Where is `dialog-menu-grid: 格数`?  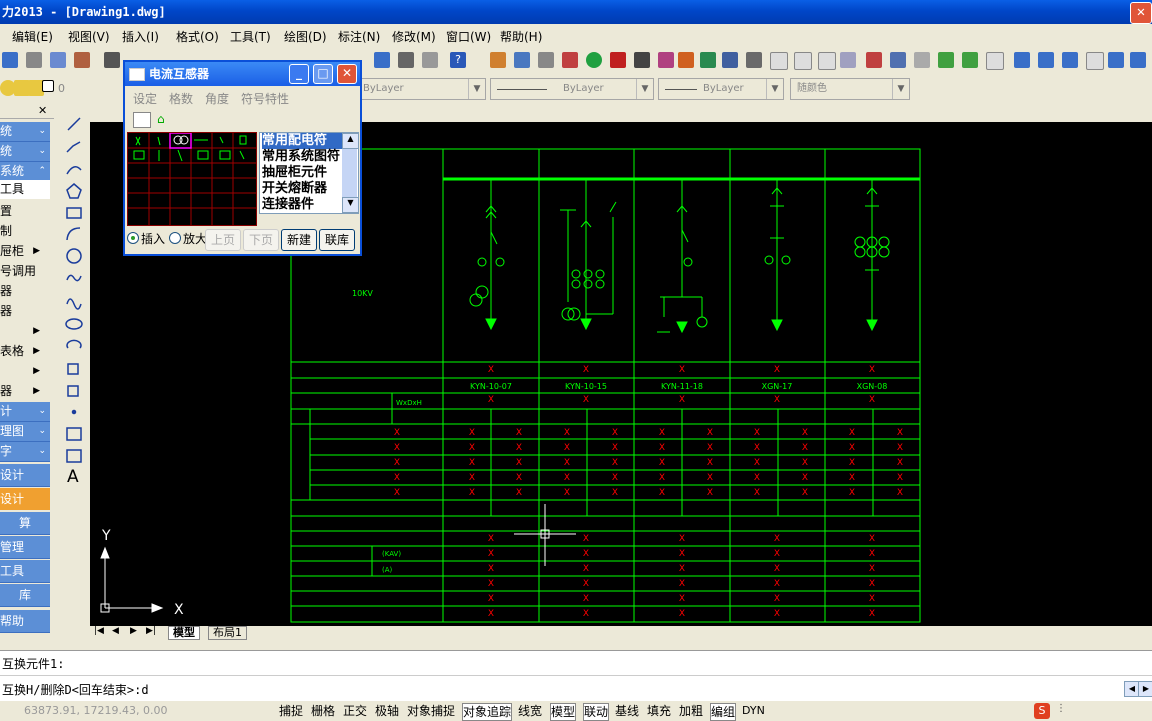 dialog-menu-grid: 格数 is located at coordinates (181, 98).